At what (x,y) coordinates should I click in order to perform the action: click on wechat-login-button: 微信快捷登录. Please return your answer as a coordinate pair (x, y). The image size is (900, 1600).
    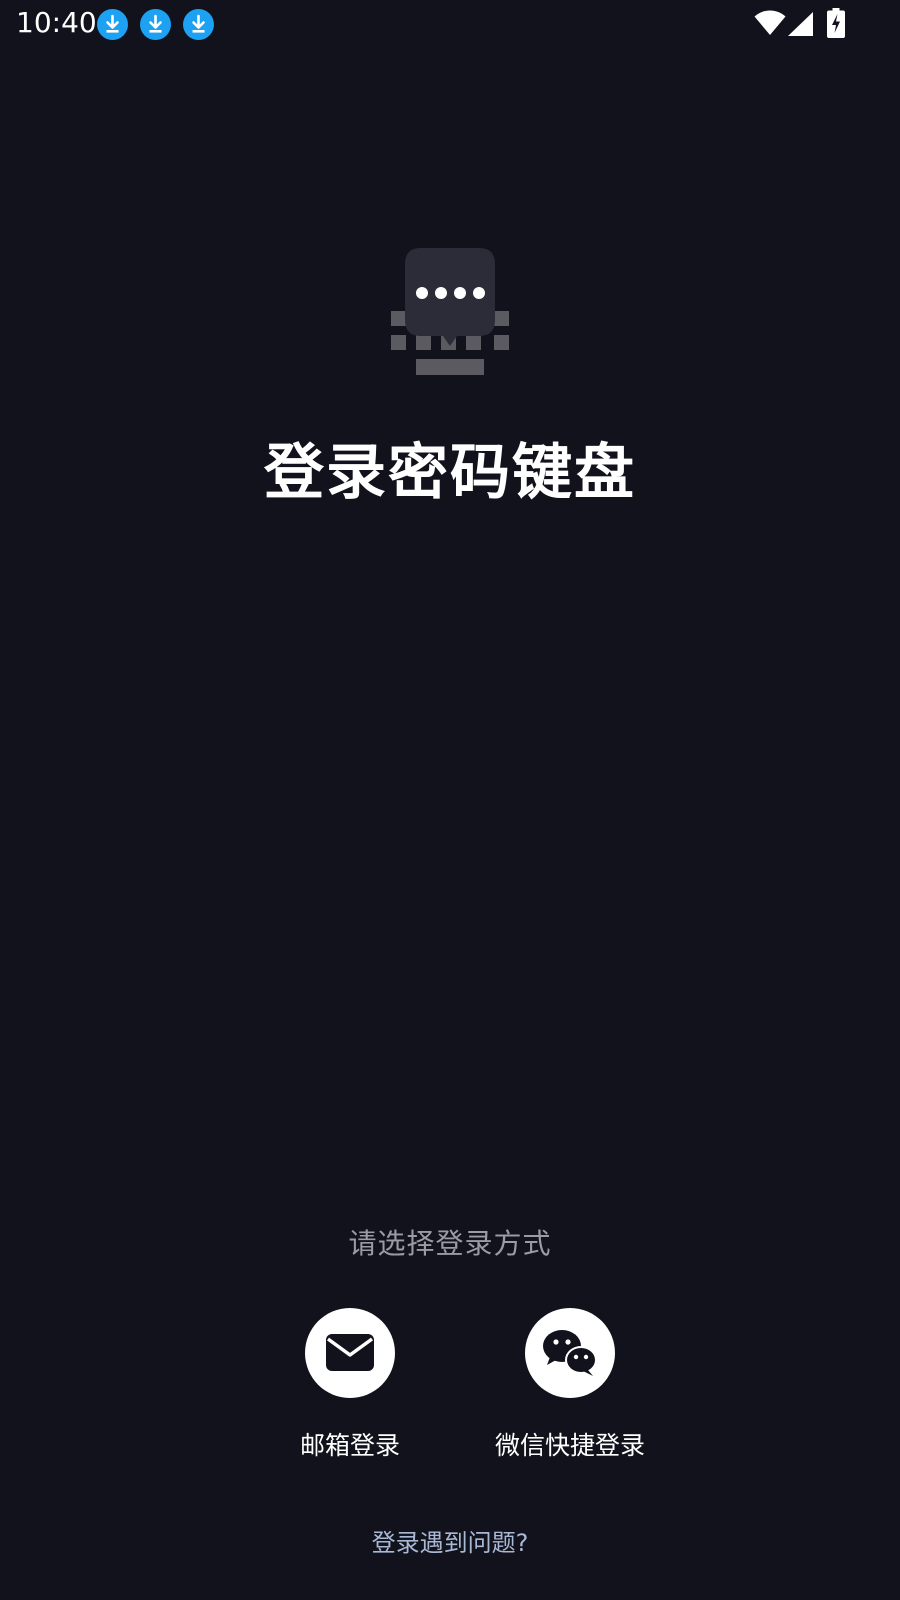
    Looking at the image, I should click on (570, 1385).